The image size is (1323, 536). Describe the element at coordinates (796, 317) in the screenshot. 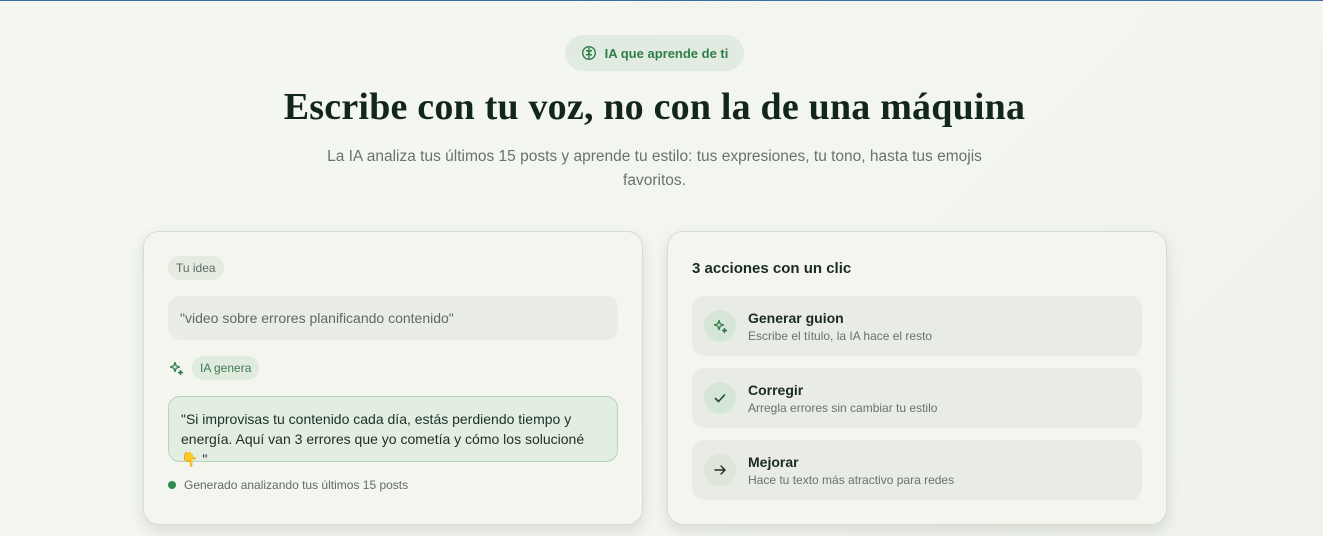

I see `action-label: Generar guion` at that location.